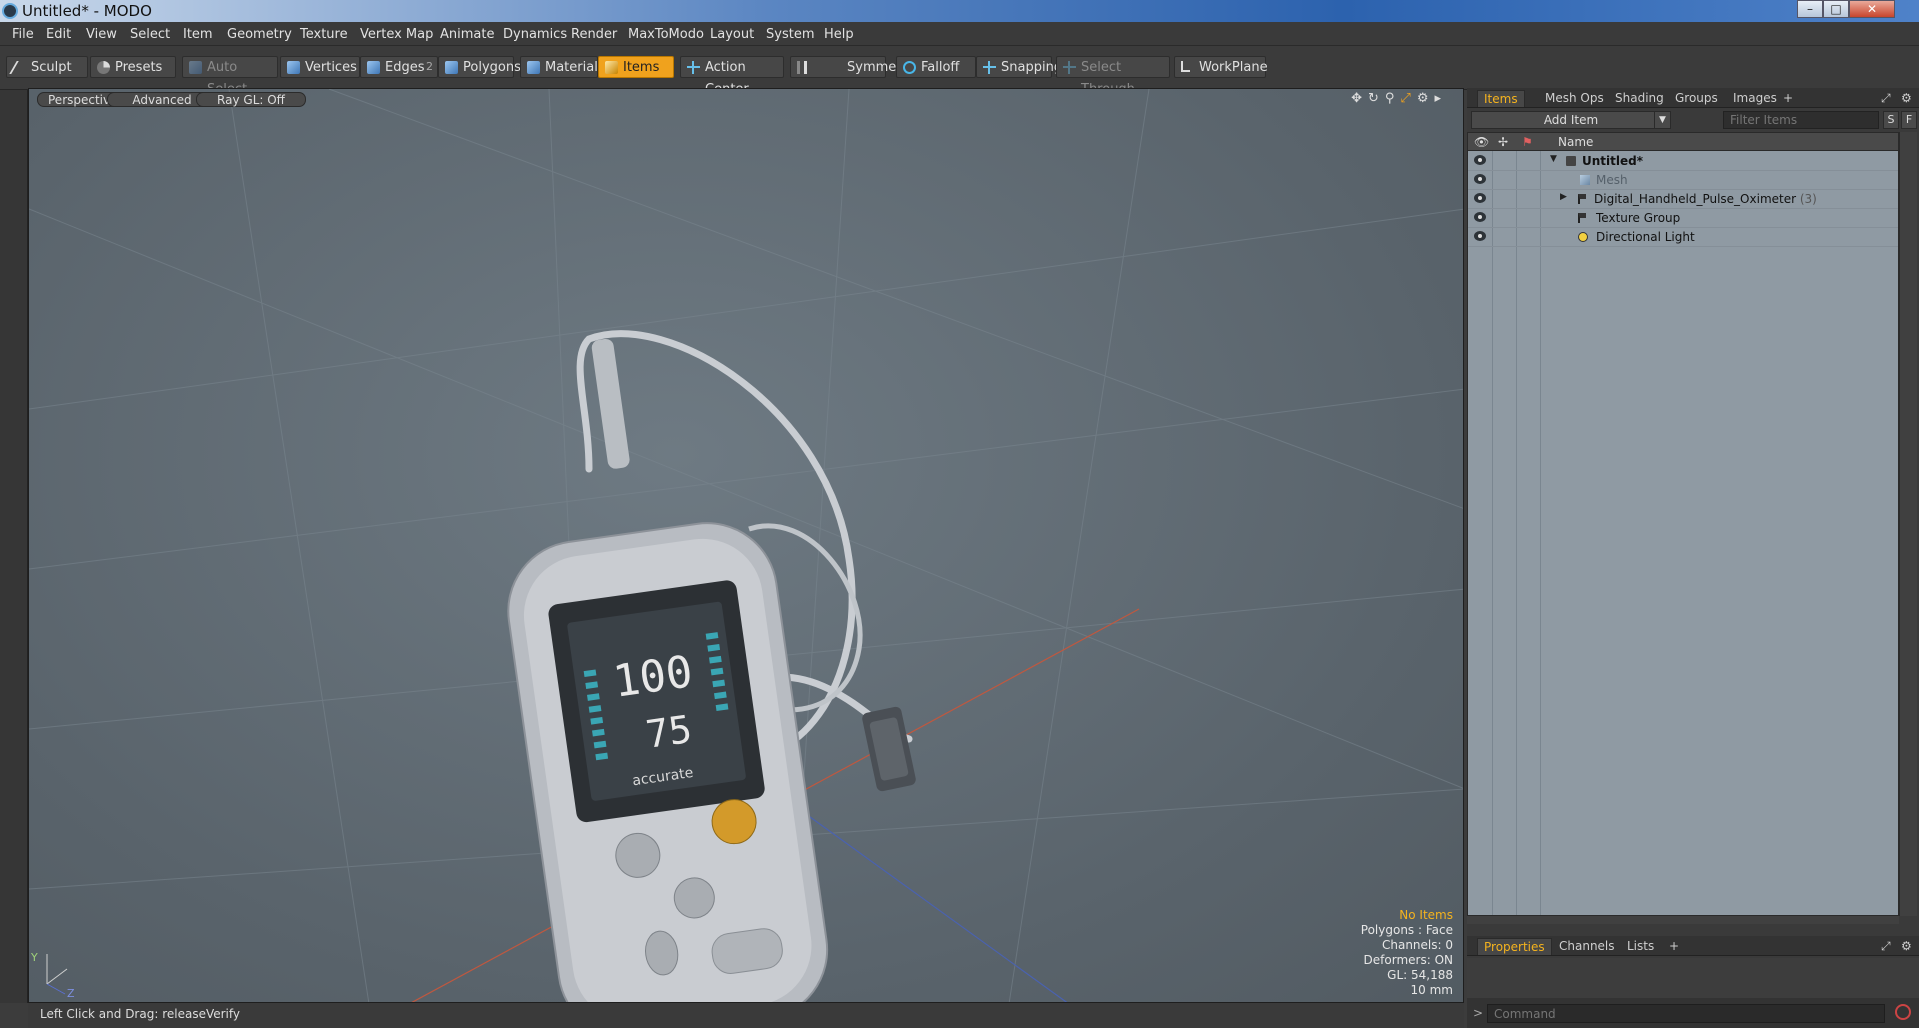 The image size is (1919, 1028). I want to click on left-tool-strip, so click(14, 546).